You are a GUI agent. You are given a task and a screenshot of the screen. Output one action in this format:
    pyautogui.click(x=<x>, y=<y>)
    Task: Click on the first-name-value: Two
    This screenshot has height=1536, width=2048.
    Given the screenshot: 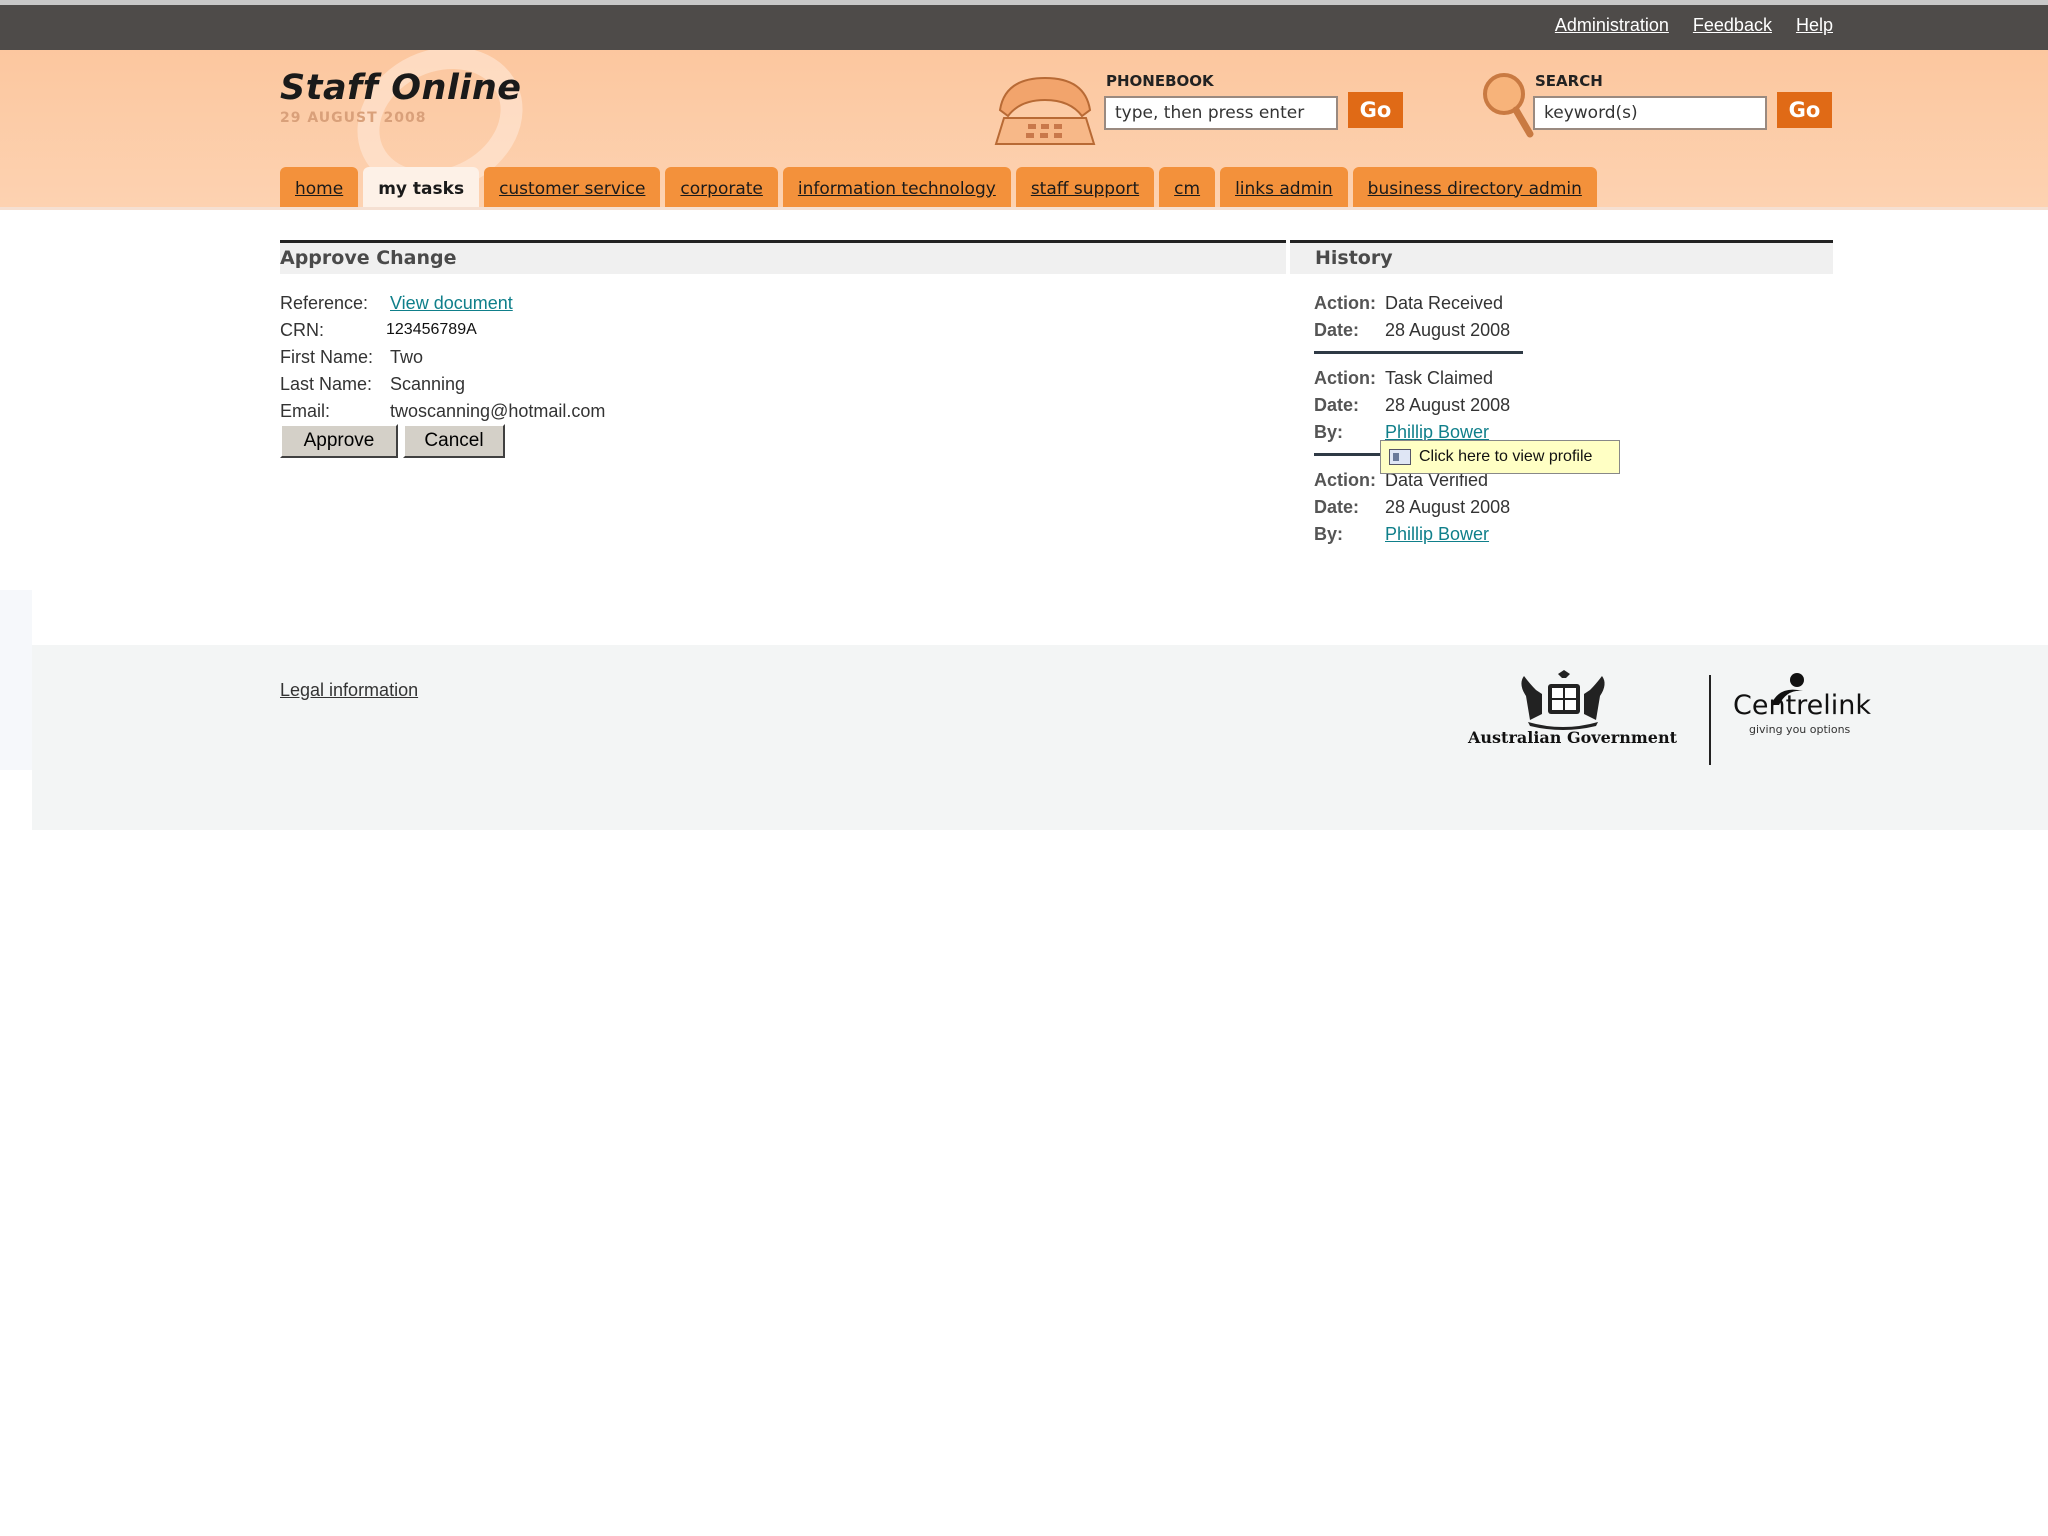 What is the action you would take?
    pyautogui.click(x=407, y=357)
    